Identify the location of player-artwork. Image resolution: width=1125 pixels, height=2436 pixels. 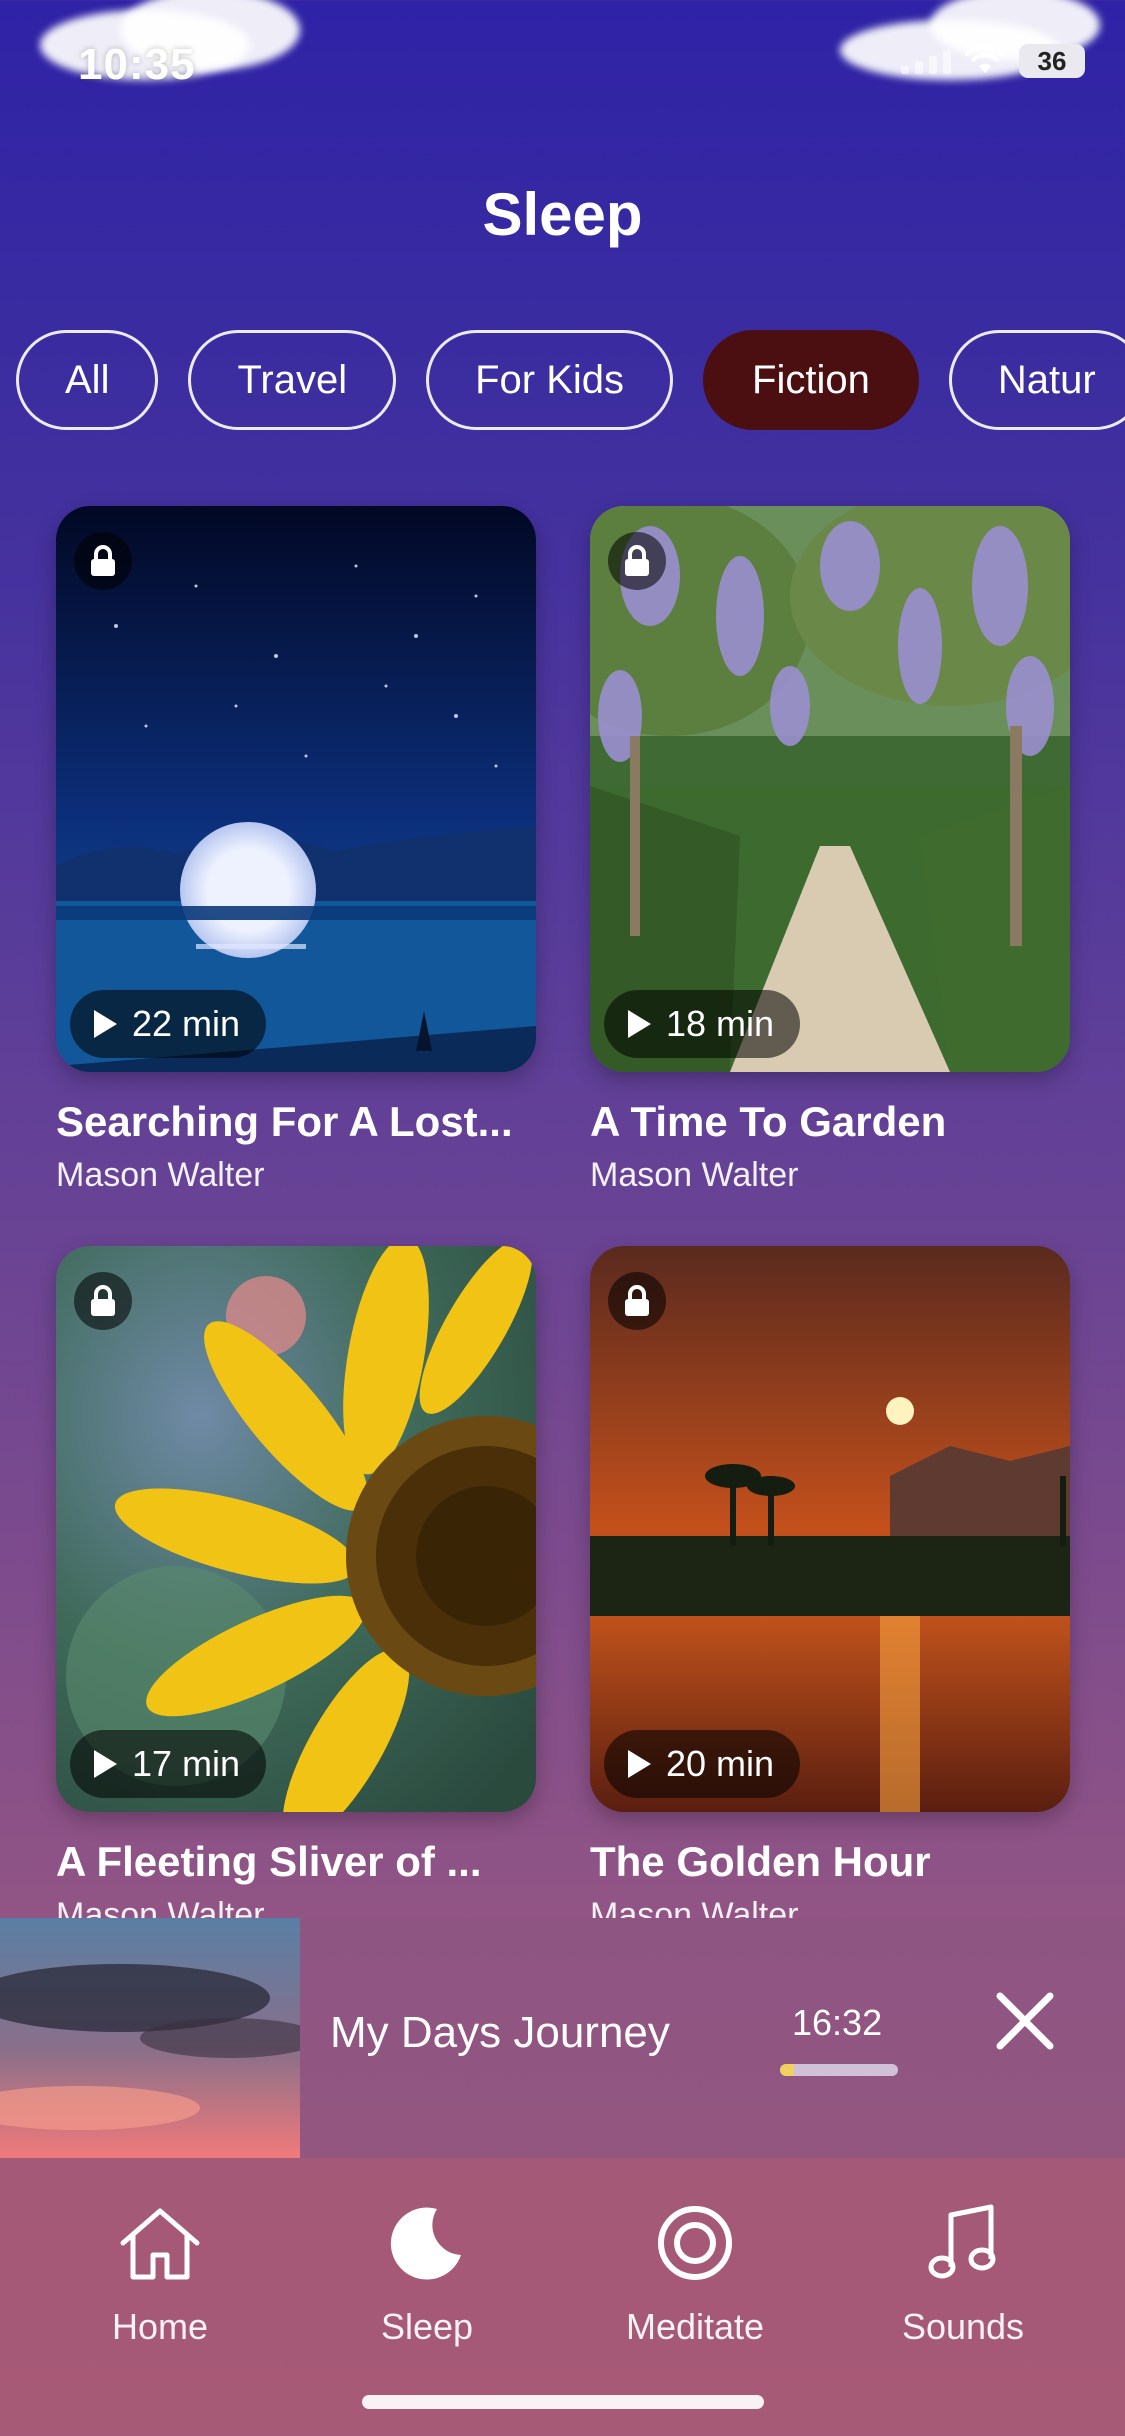
(150, 2038).